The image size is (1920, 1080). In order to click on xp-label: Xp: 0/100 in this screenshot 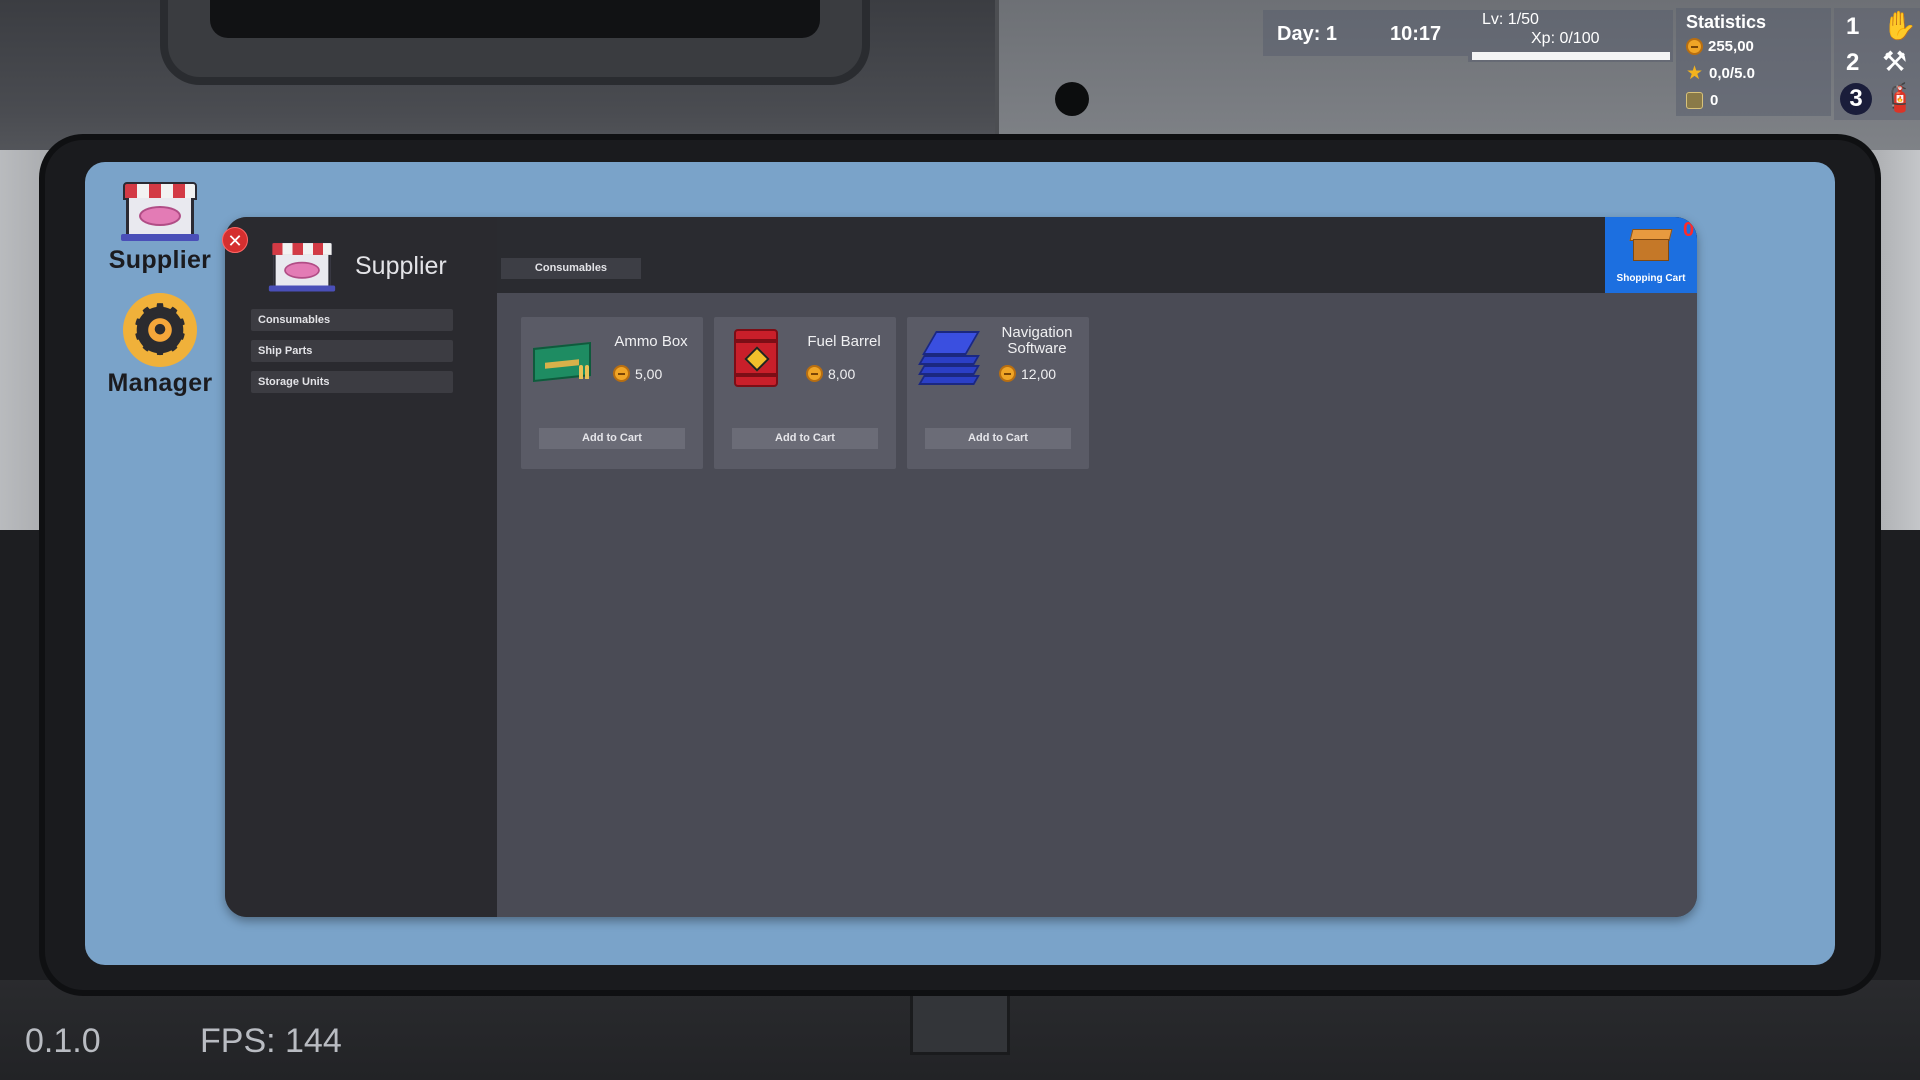, I will do `click(1565, 38)`.